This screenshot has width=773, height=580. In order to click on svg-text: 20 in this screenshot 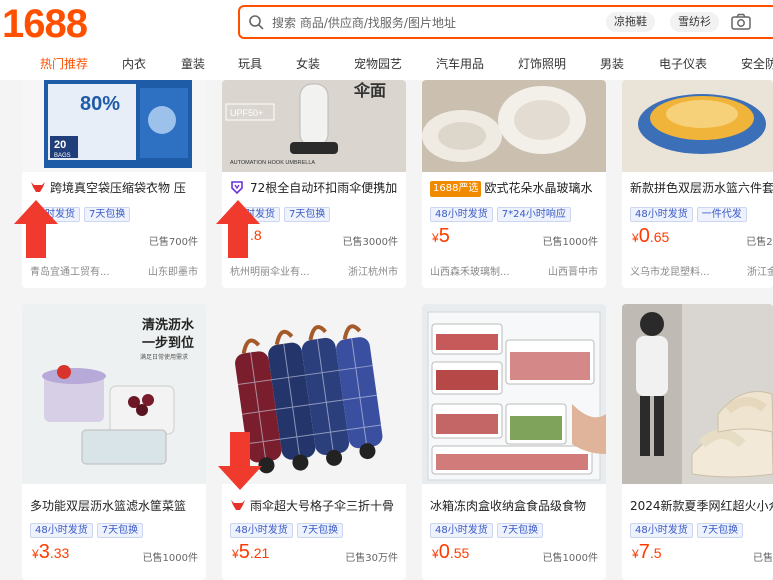, I will do `click(60, 145)`.